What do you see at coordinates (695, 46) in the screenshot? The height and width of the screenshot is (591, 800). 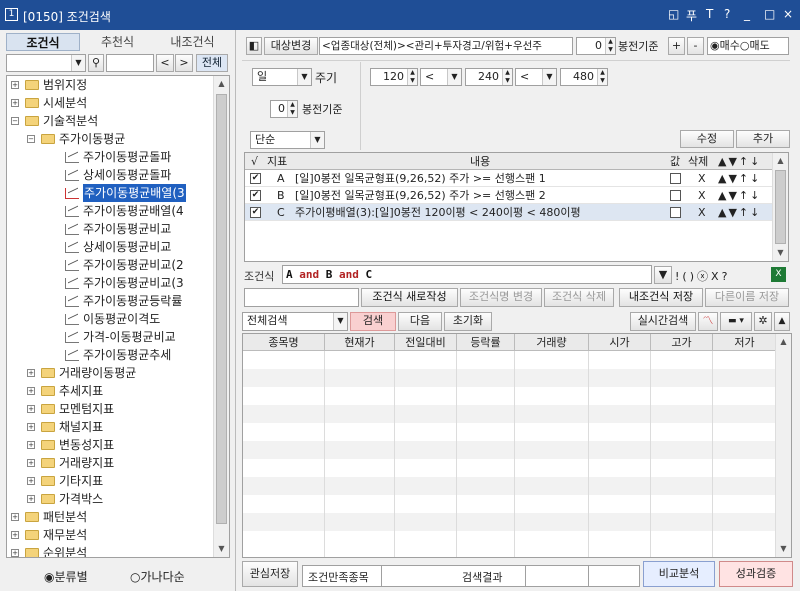 I see `minus-button: -` at bounding box center [695, 46].